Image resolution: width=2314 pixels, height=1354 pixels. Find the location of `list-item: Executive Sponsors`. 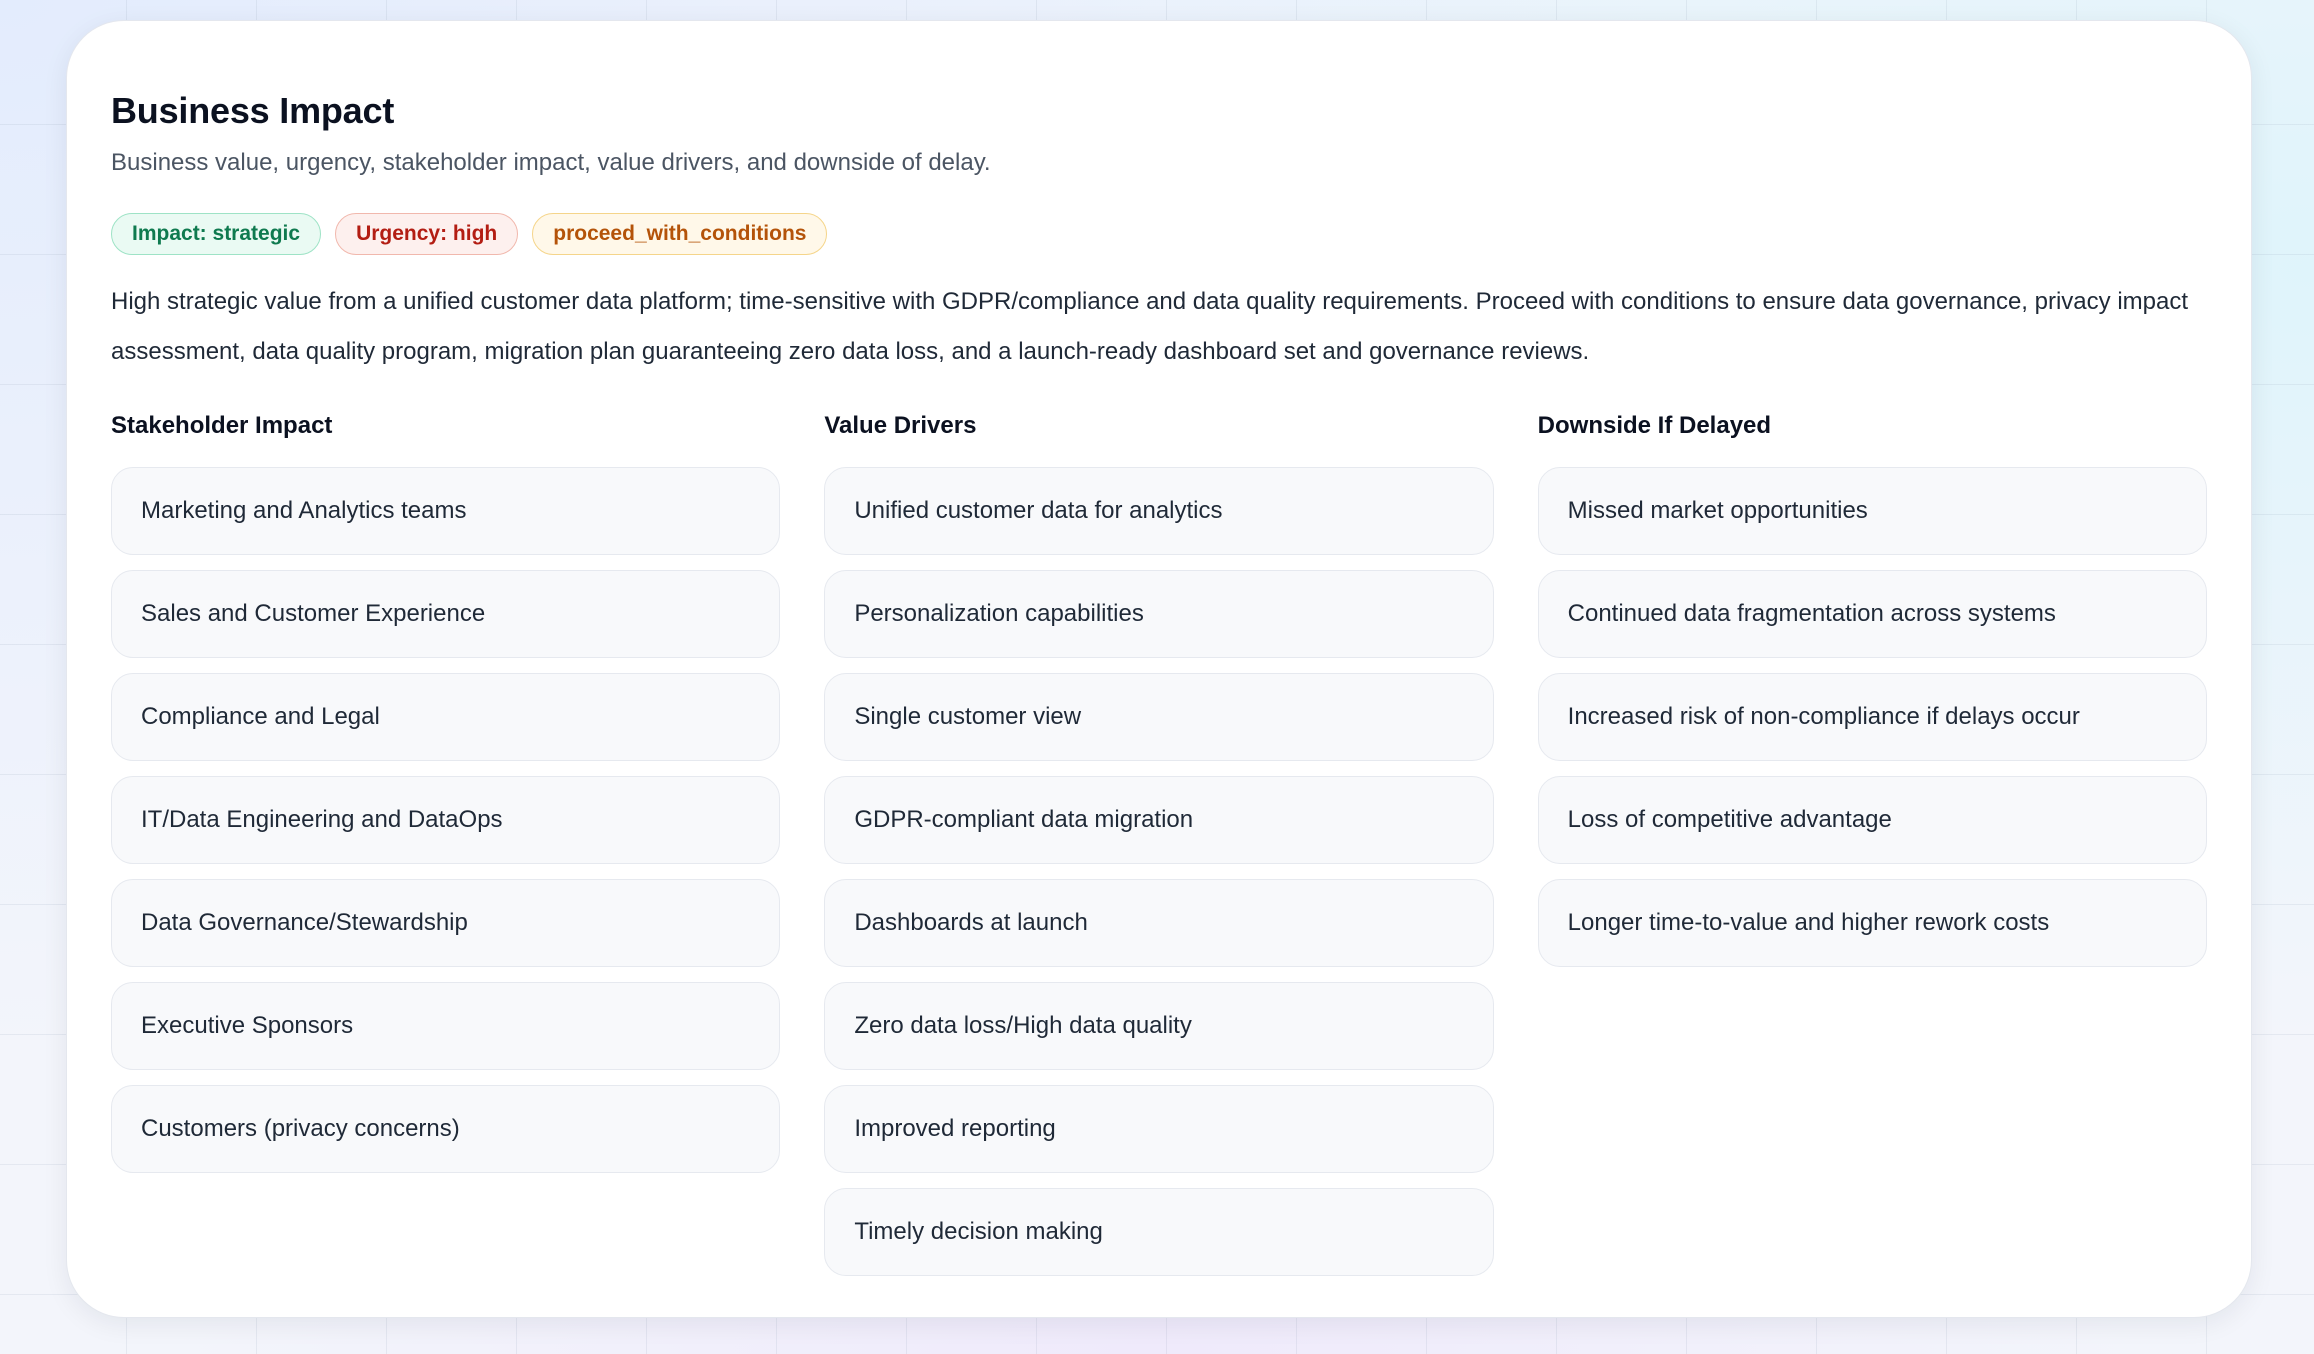

list-item: Executive Sponsors is located at coordinates (446, 1026).